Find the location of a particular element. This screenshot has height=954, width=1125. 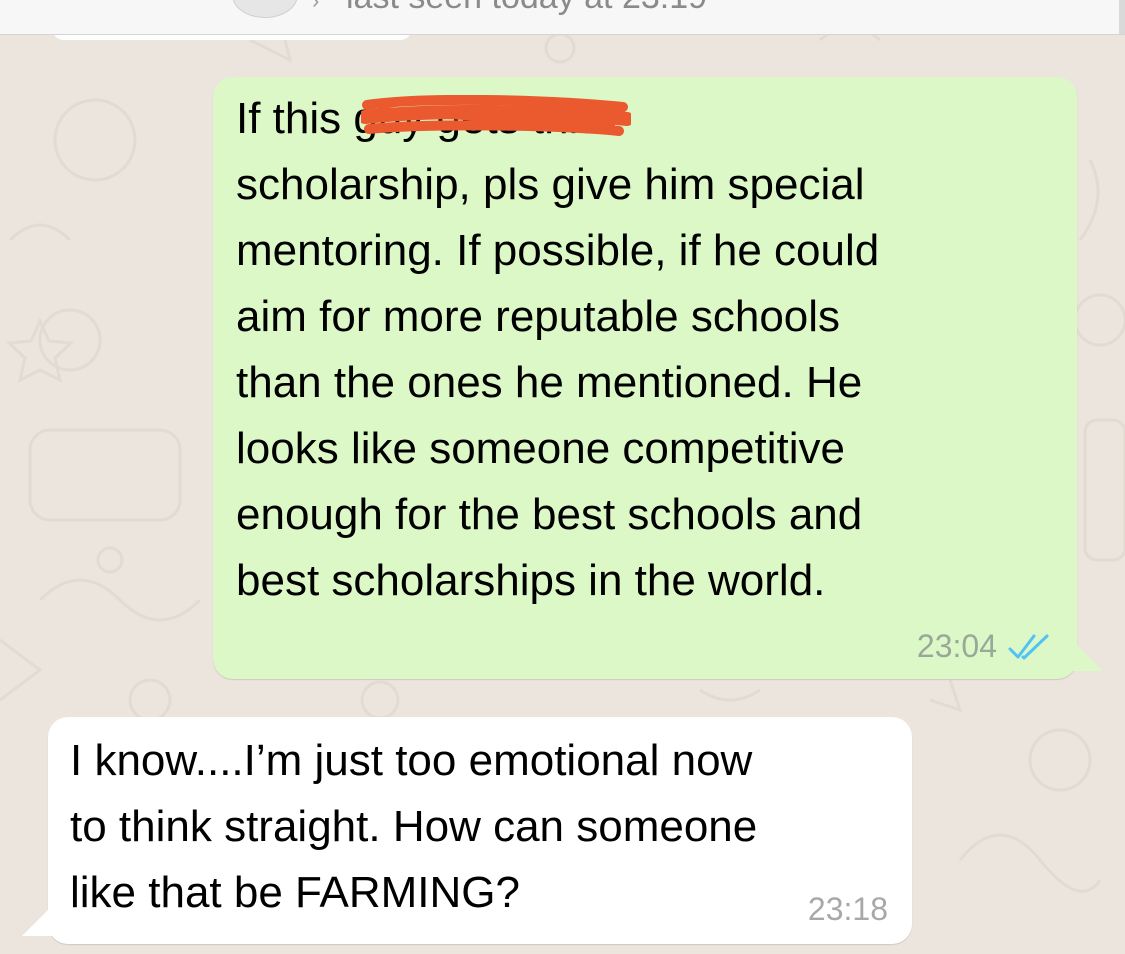

message-time: 23:18 is located at coordinates (847, 909).